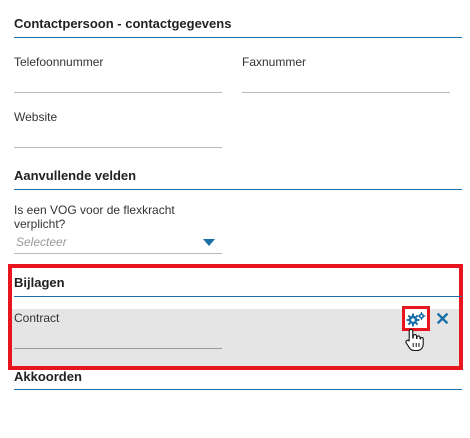 The image size is (470, 438). Describe the element at coordinates (118, 92) in the screenshot. I see `phone-underline` at that location.